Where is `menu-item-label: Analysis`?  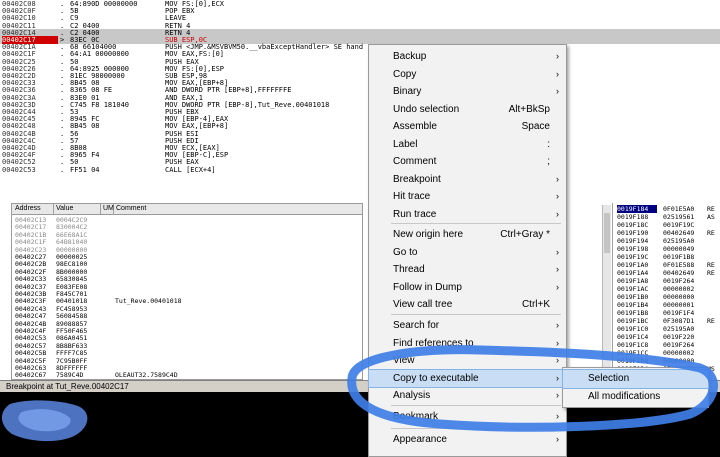 menu-item-label: Analysis is located at coordinates (412, 395).